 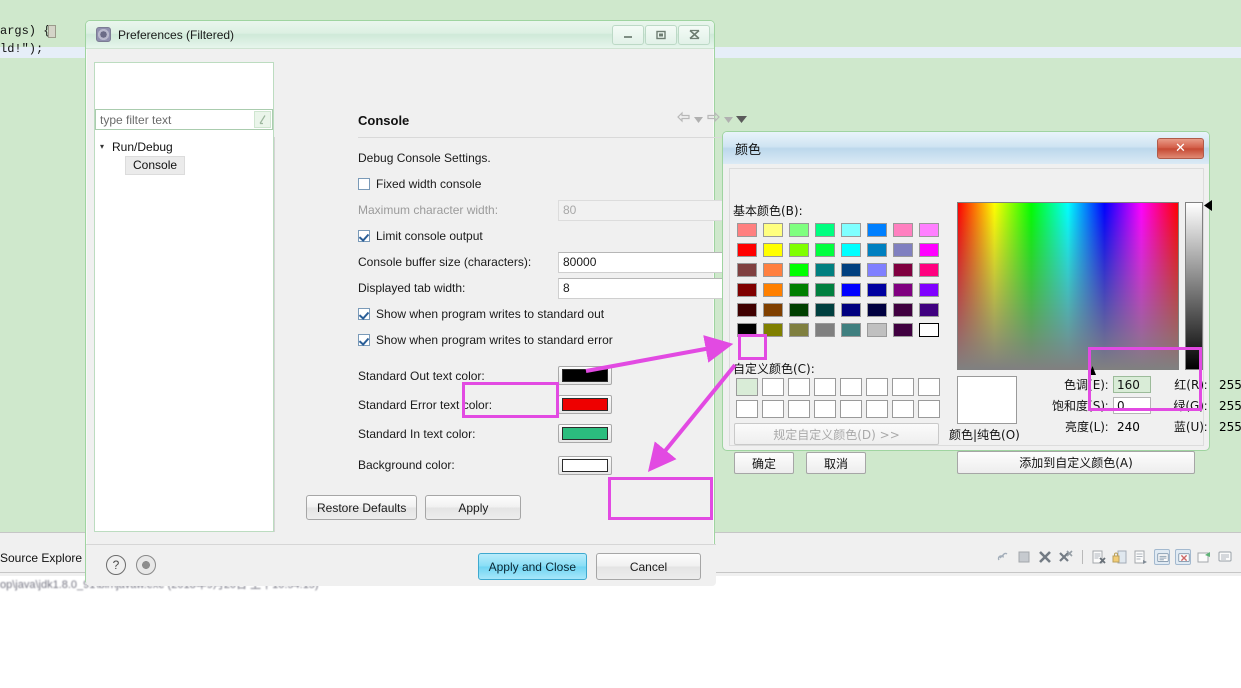 What do you see at coordinates (1076, 462) in the screenshot?
I see `add-to-custom-colors-button: 添加到自定义颜色(A)` at bounding box center [1076, 462].